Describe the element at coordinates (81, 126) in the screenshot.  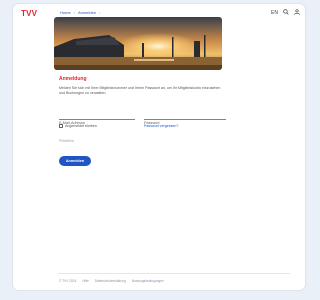
I see `remember-label: Angemeldet bleiben` at that location.